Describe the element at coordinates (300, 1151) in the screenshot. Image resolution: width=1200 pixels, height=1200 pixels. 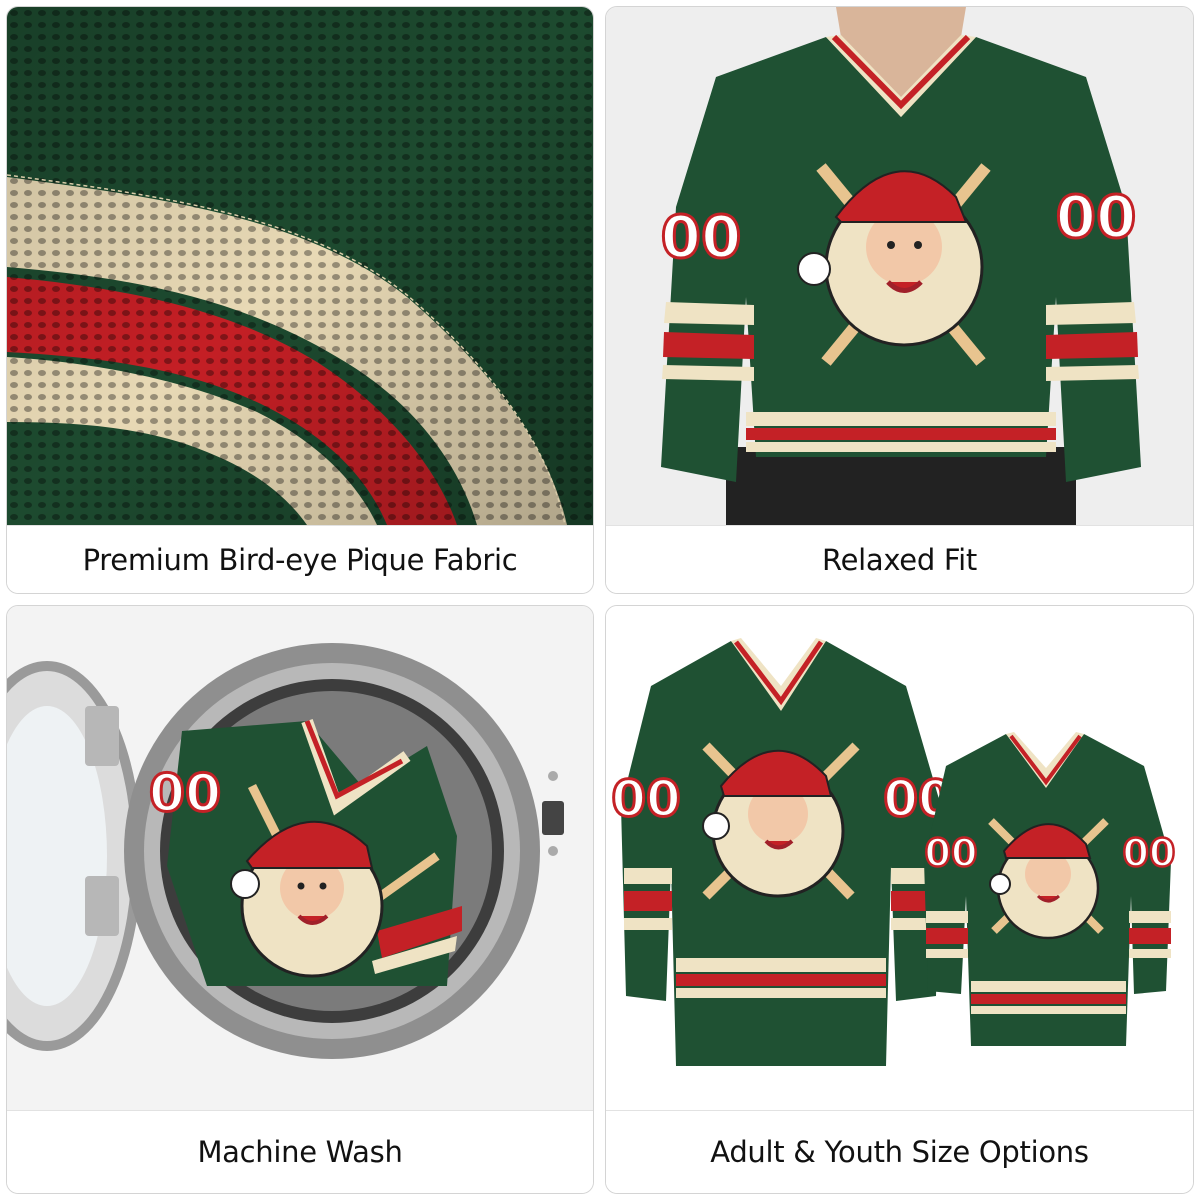
I see `feature-caption: Machine Wash` at that location.